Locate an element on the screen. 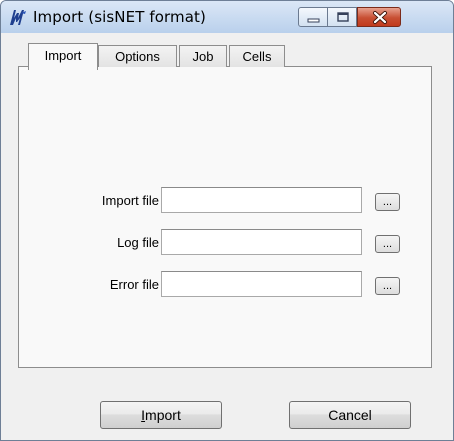 This screenshot has height=441, width=454. maximize-icon is located at coordinates (343, 17).